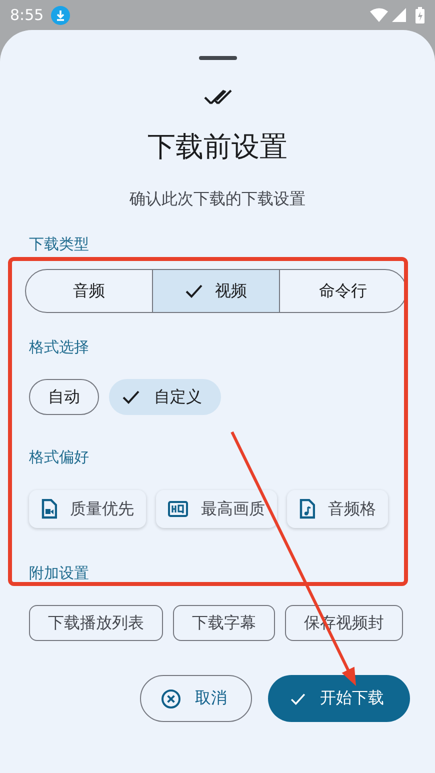 The image size is (435, 773). I want to click on sheet-subtitle: 确认此次下载的下载设置, so click(217, 199).